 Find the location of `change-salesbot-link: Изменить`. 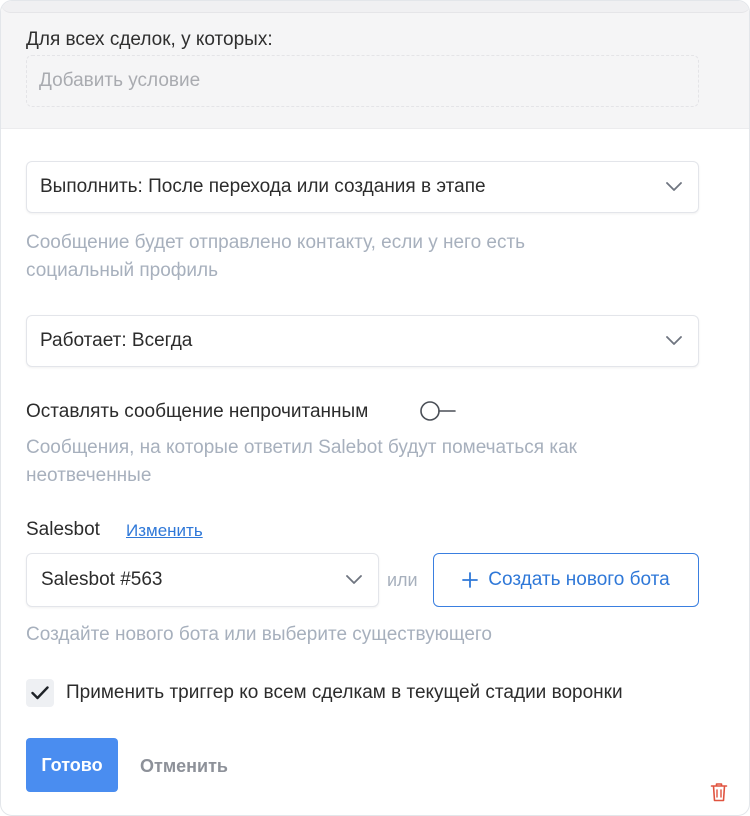

change-salesbot-link: Изменить is located at coordinates (164, 531).